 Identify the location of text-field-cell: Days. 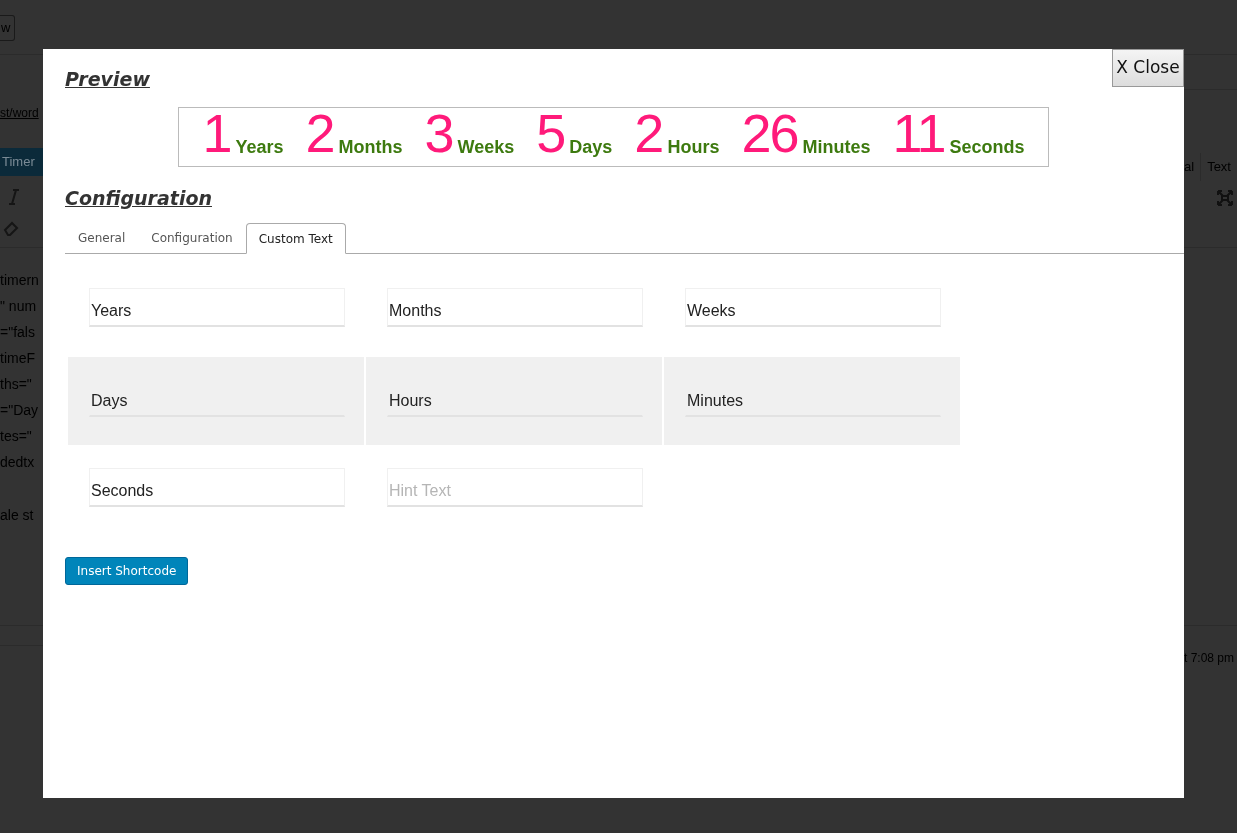
(216, 401).